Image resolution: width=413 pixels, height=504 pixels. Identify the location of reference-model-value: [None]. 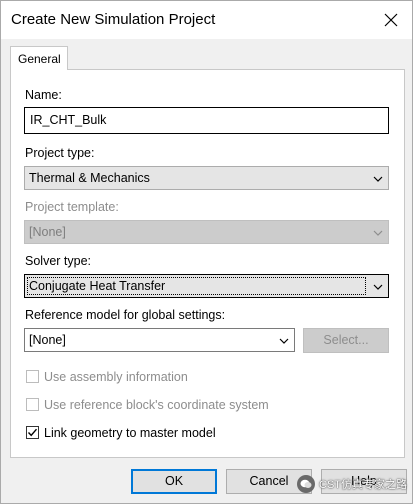
(47, 340).